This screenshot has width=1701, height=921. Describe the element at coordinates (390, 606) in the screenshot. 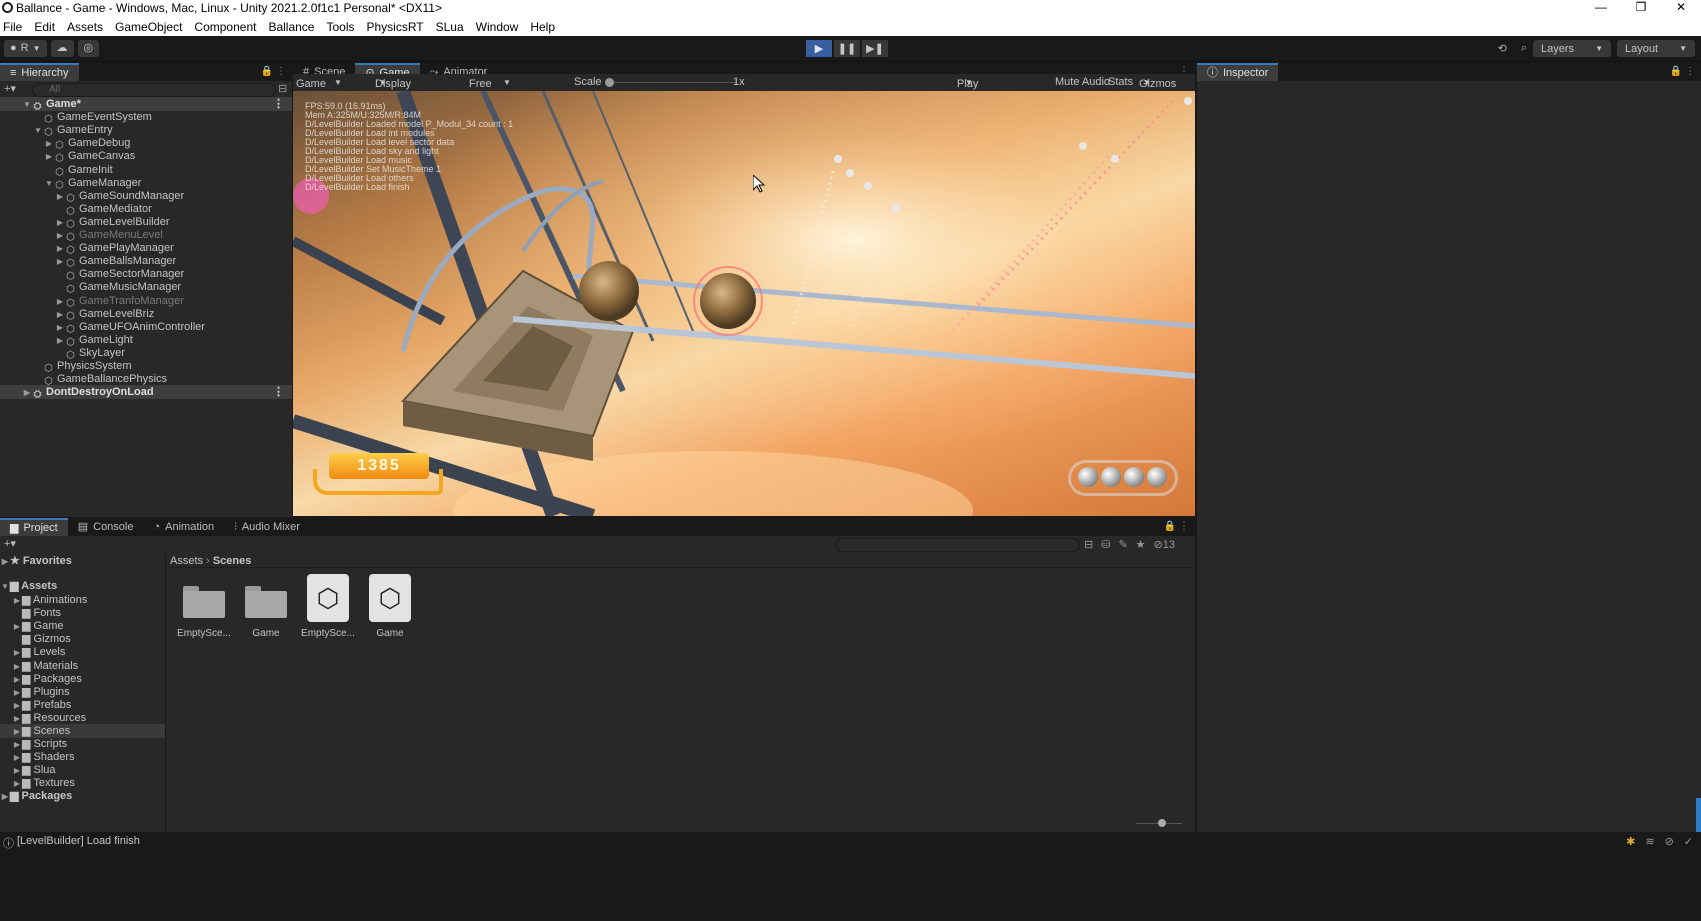

I see `asset-scene: ⬡ Game` at that location.